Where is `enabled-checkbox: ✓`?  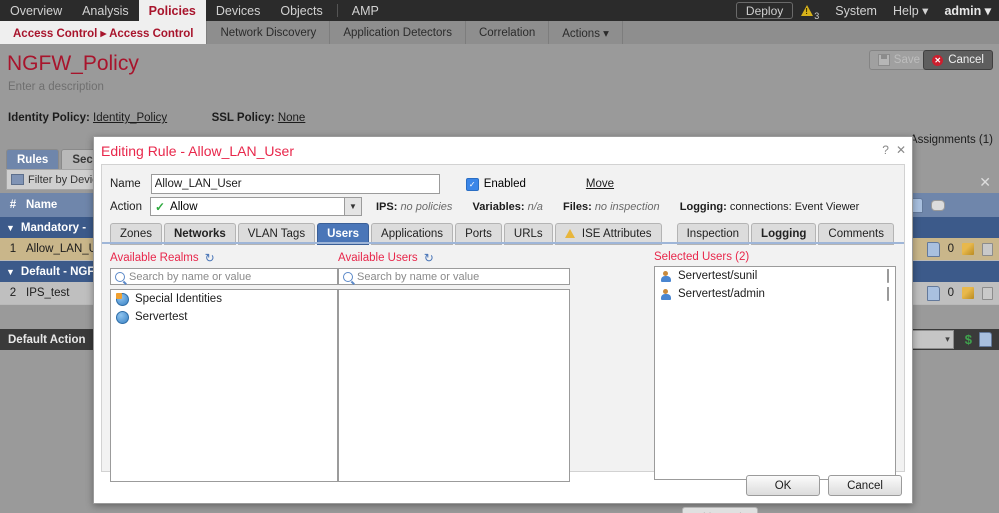 enabled-checkbox: ✓ is located at coordinates (472, 184).